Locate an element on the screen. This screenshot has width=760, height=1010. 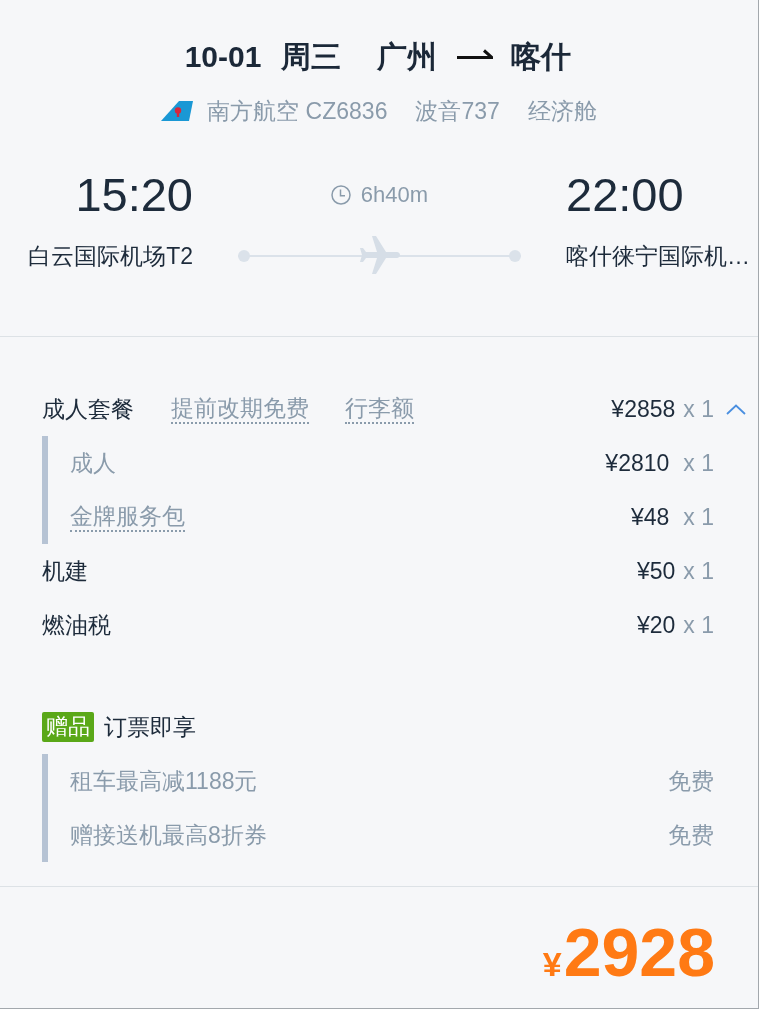
date-text: 10-01 is located at coordinates (223, 57).